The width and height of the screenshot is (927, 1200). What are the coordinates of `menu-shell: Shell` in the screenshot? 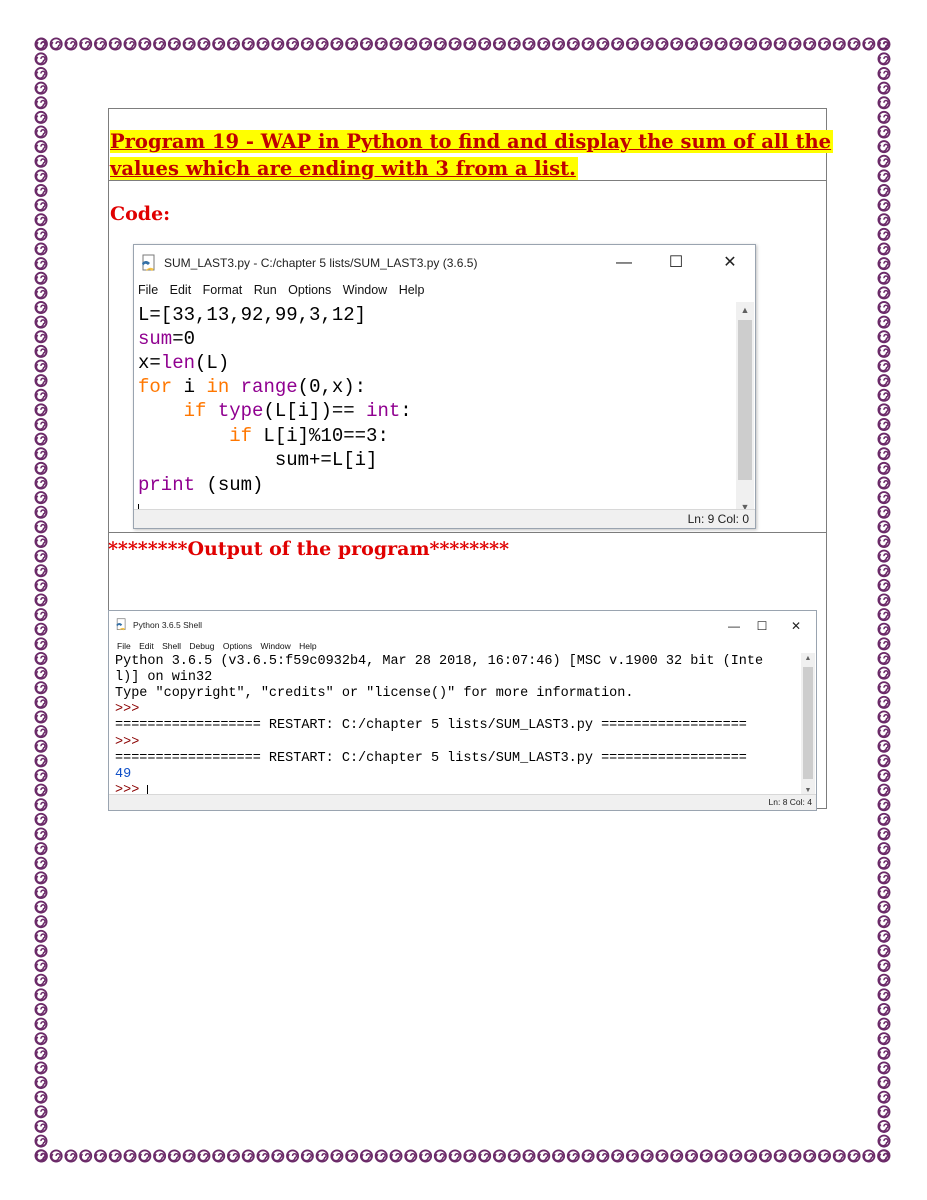 It's located at (171, 646).